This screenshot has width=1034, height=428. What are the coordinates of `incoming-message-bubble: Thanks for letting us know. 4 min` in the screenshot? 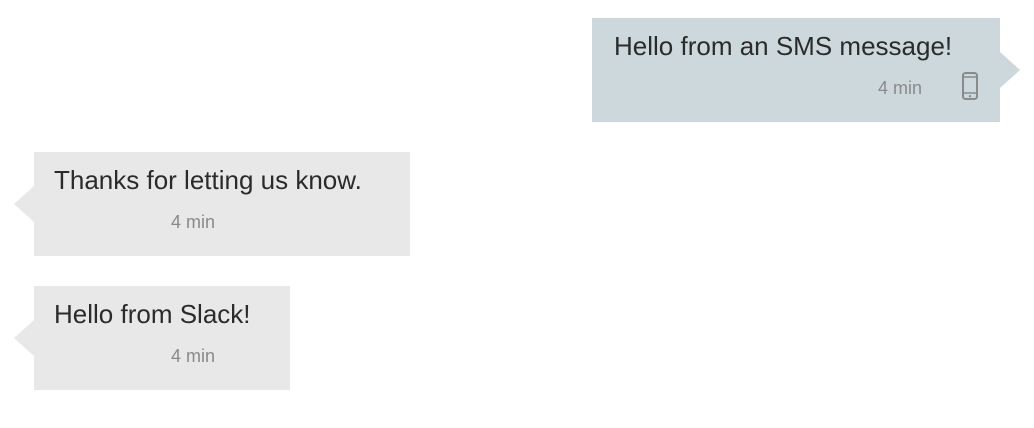 It's located at (212, 204).